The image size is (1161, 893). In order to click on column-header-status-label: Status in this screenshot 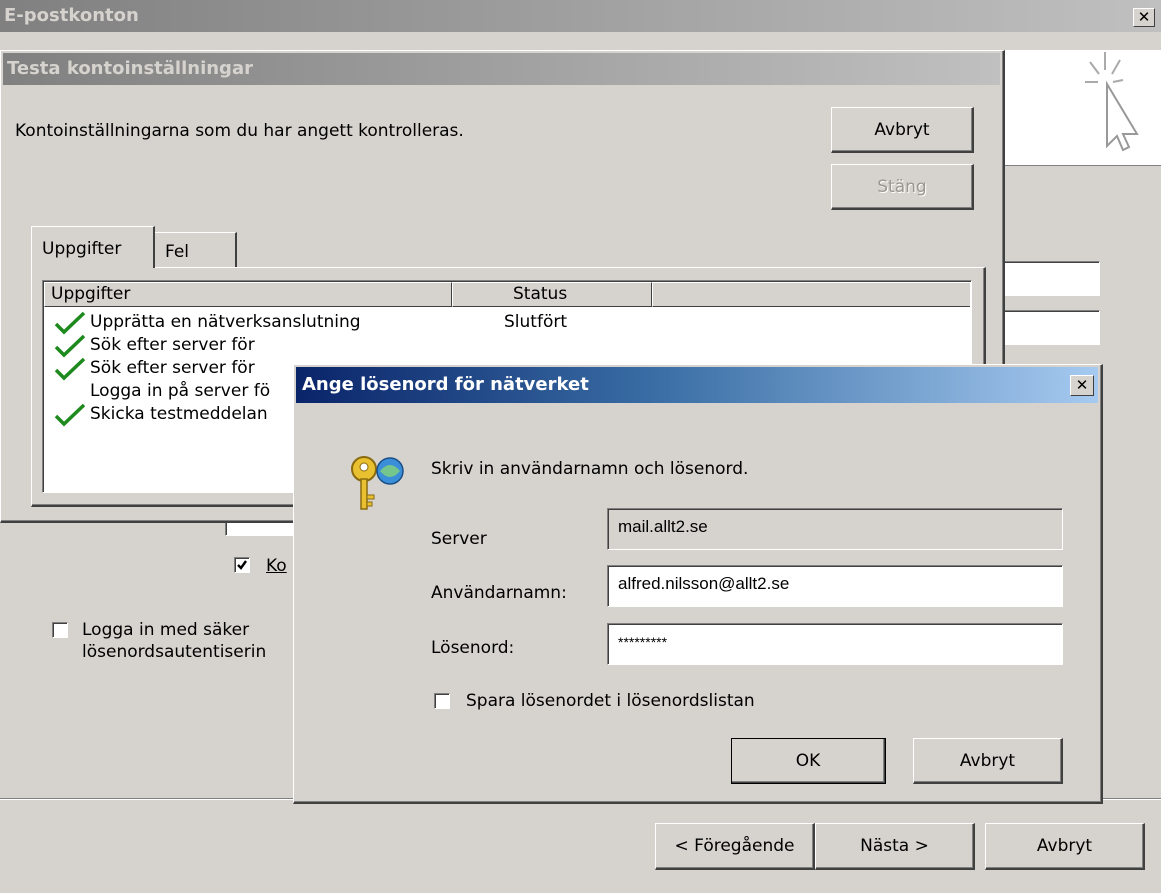, I will do `click(540, 294)`.